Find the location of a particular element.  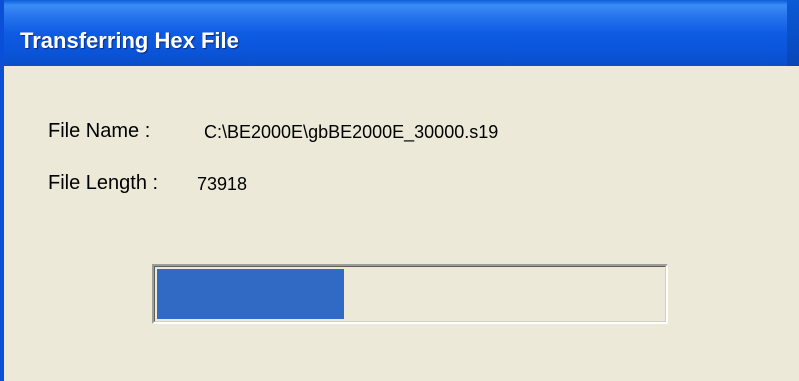

file-name-value: C:\BE2000E\gbBE2000E_30000.s19 is located at coordinates (351, 132).